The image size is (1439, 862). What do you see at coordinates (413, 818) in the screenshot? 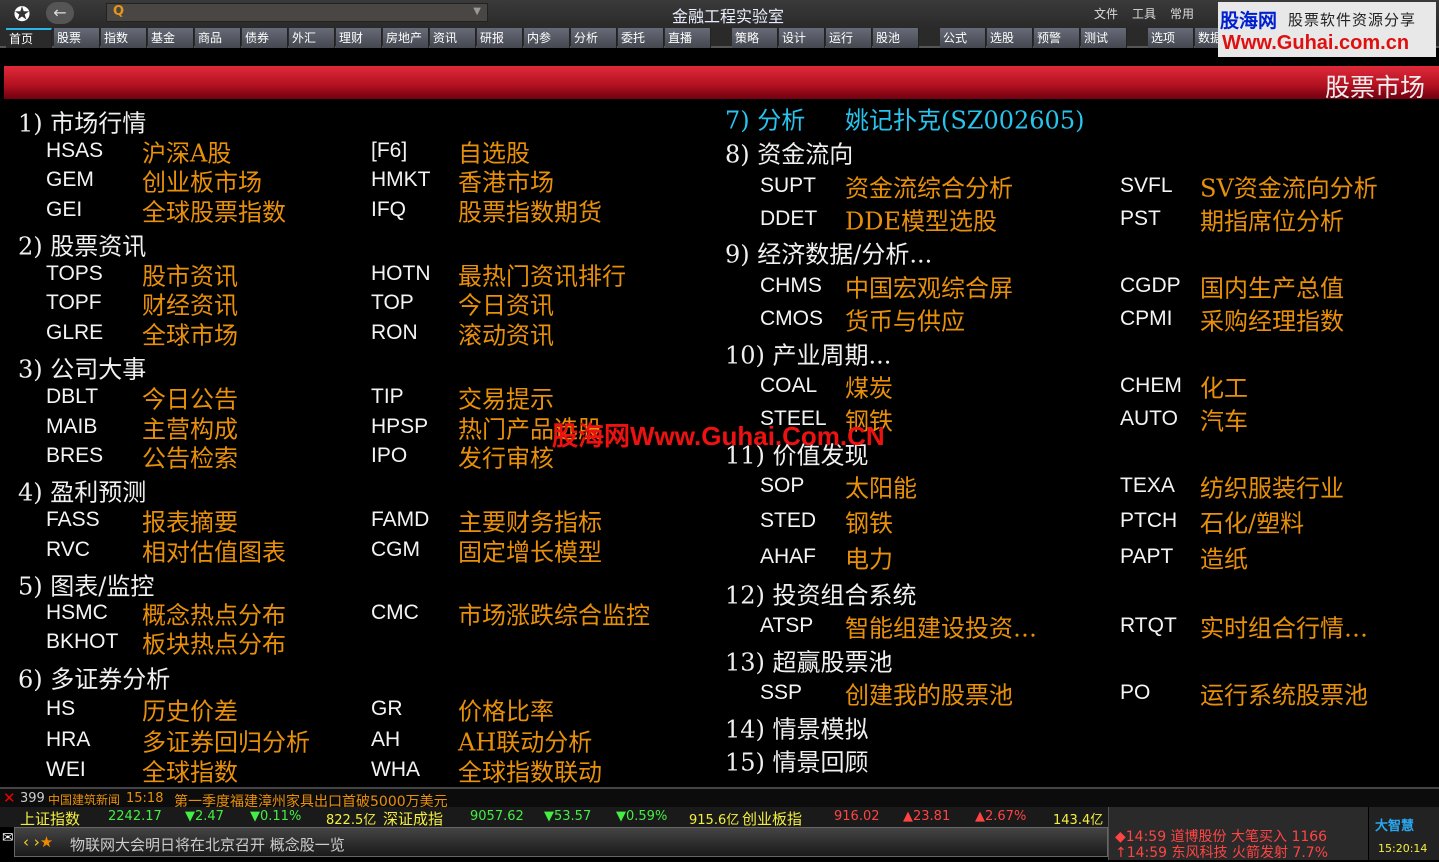
I see `ticker-value: 深证成指` at bounding box center [413, 818].